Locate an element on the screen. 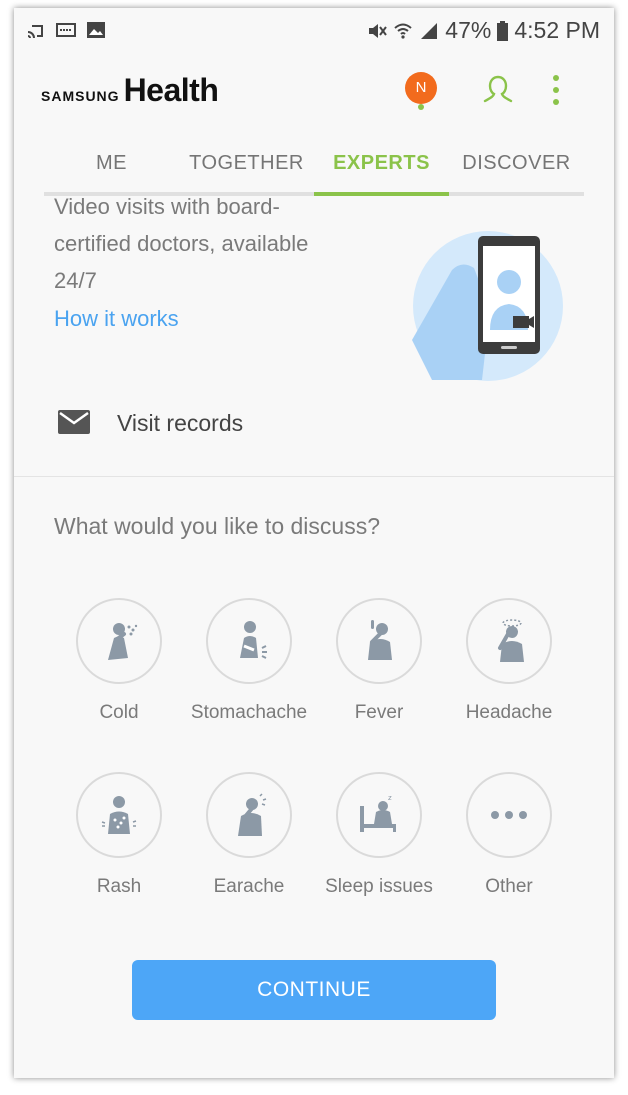 The image size is (628, 1095). app-logo: SAMSUNG Health is located at coordinates (130, 90).